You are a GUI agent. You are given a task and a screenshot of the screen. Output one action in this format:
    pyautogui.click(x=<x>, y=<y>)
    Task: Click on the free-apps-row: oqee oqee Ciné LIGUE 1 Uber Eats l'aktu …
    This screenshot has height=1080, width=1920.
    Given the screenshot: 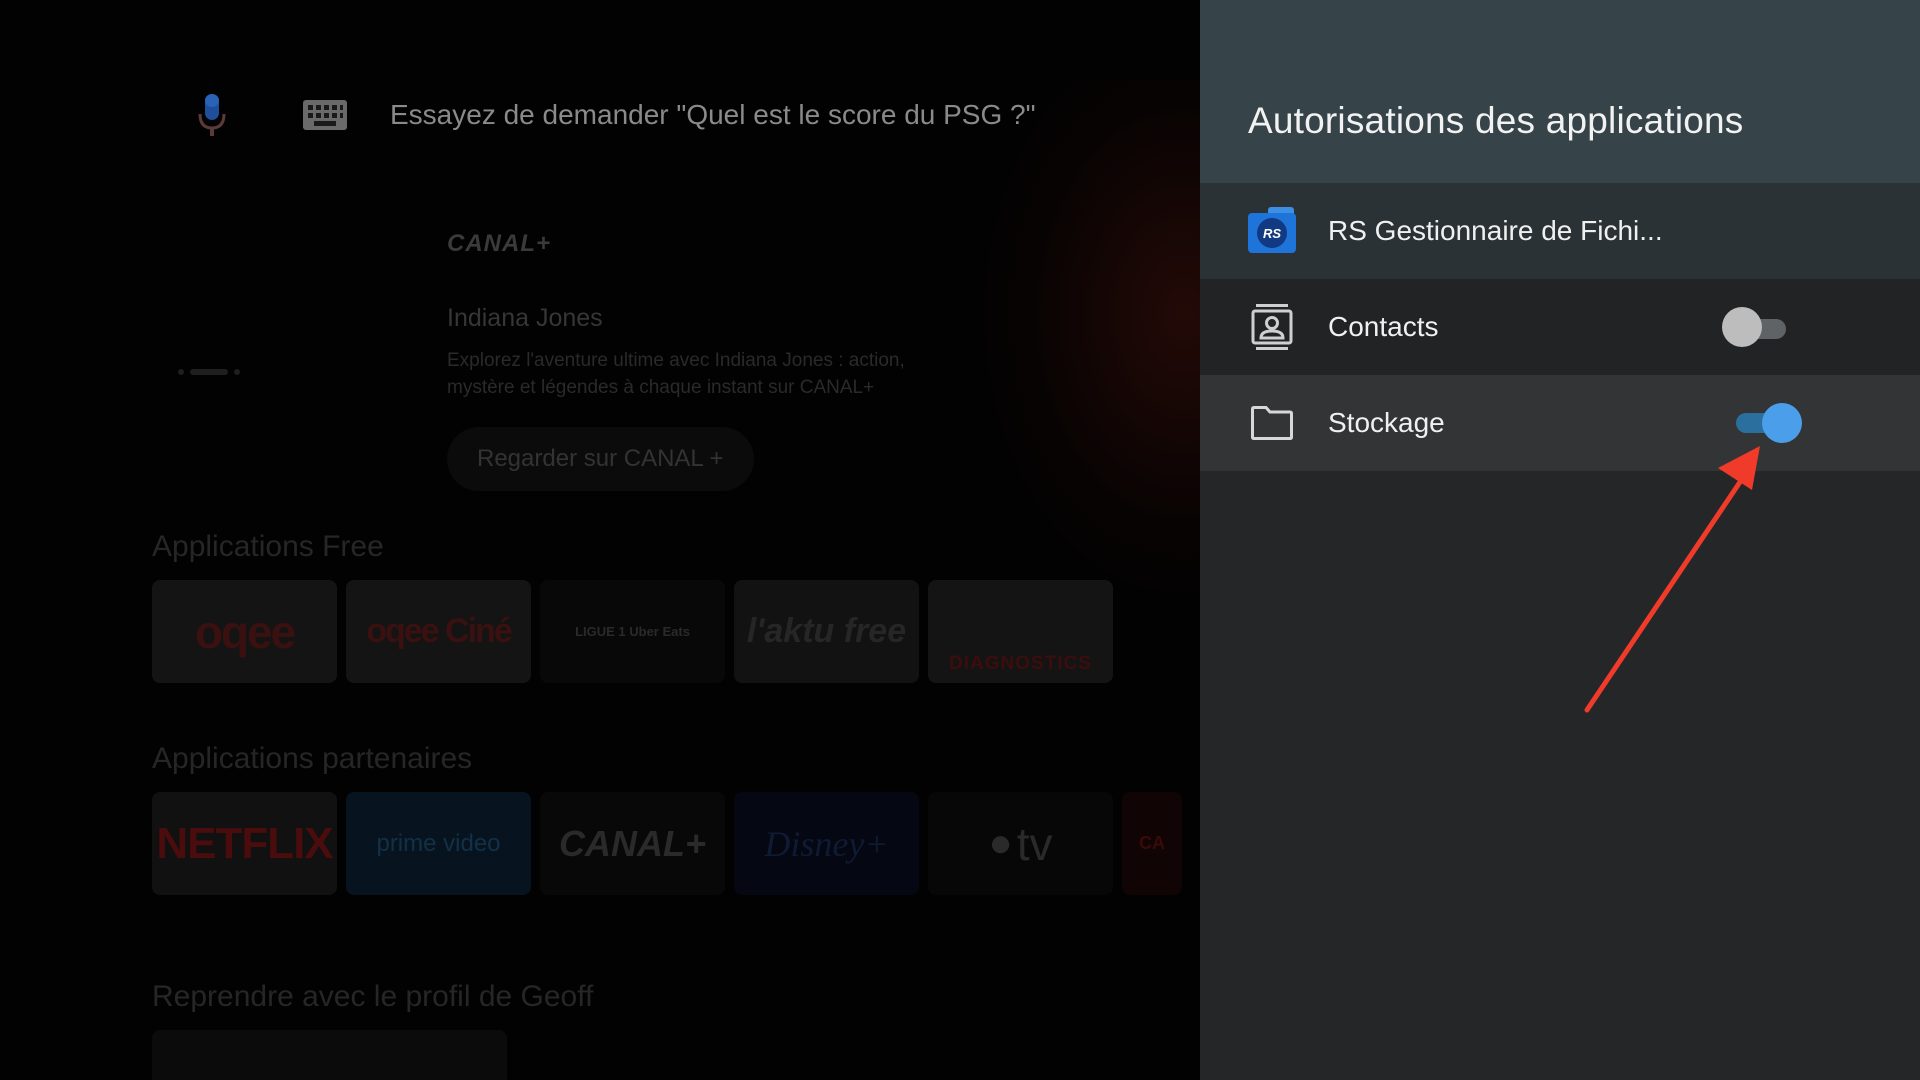 What is the action you would take?
    pyautogui.click(x=632, y=631)
    